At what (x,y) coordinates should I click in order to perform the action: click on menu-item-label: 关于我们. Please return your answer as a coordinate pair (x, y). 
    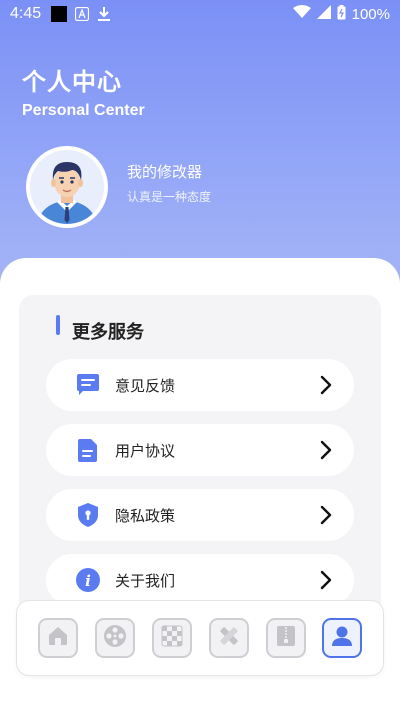
    Looking at the image, I should click on (145, 581).